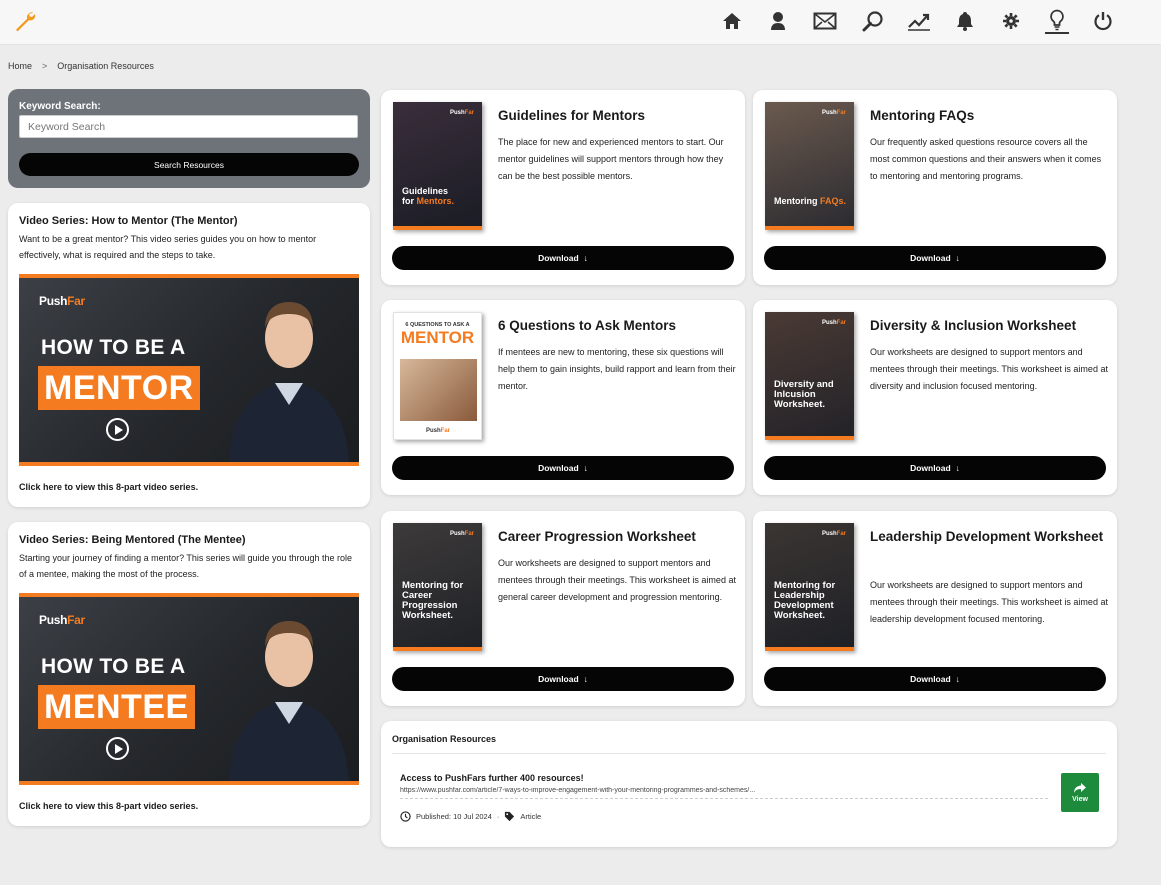  I want to click on profile-icon, so click(778, 21).